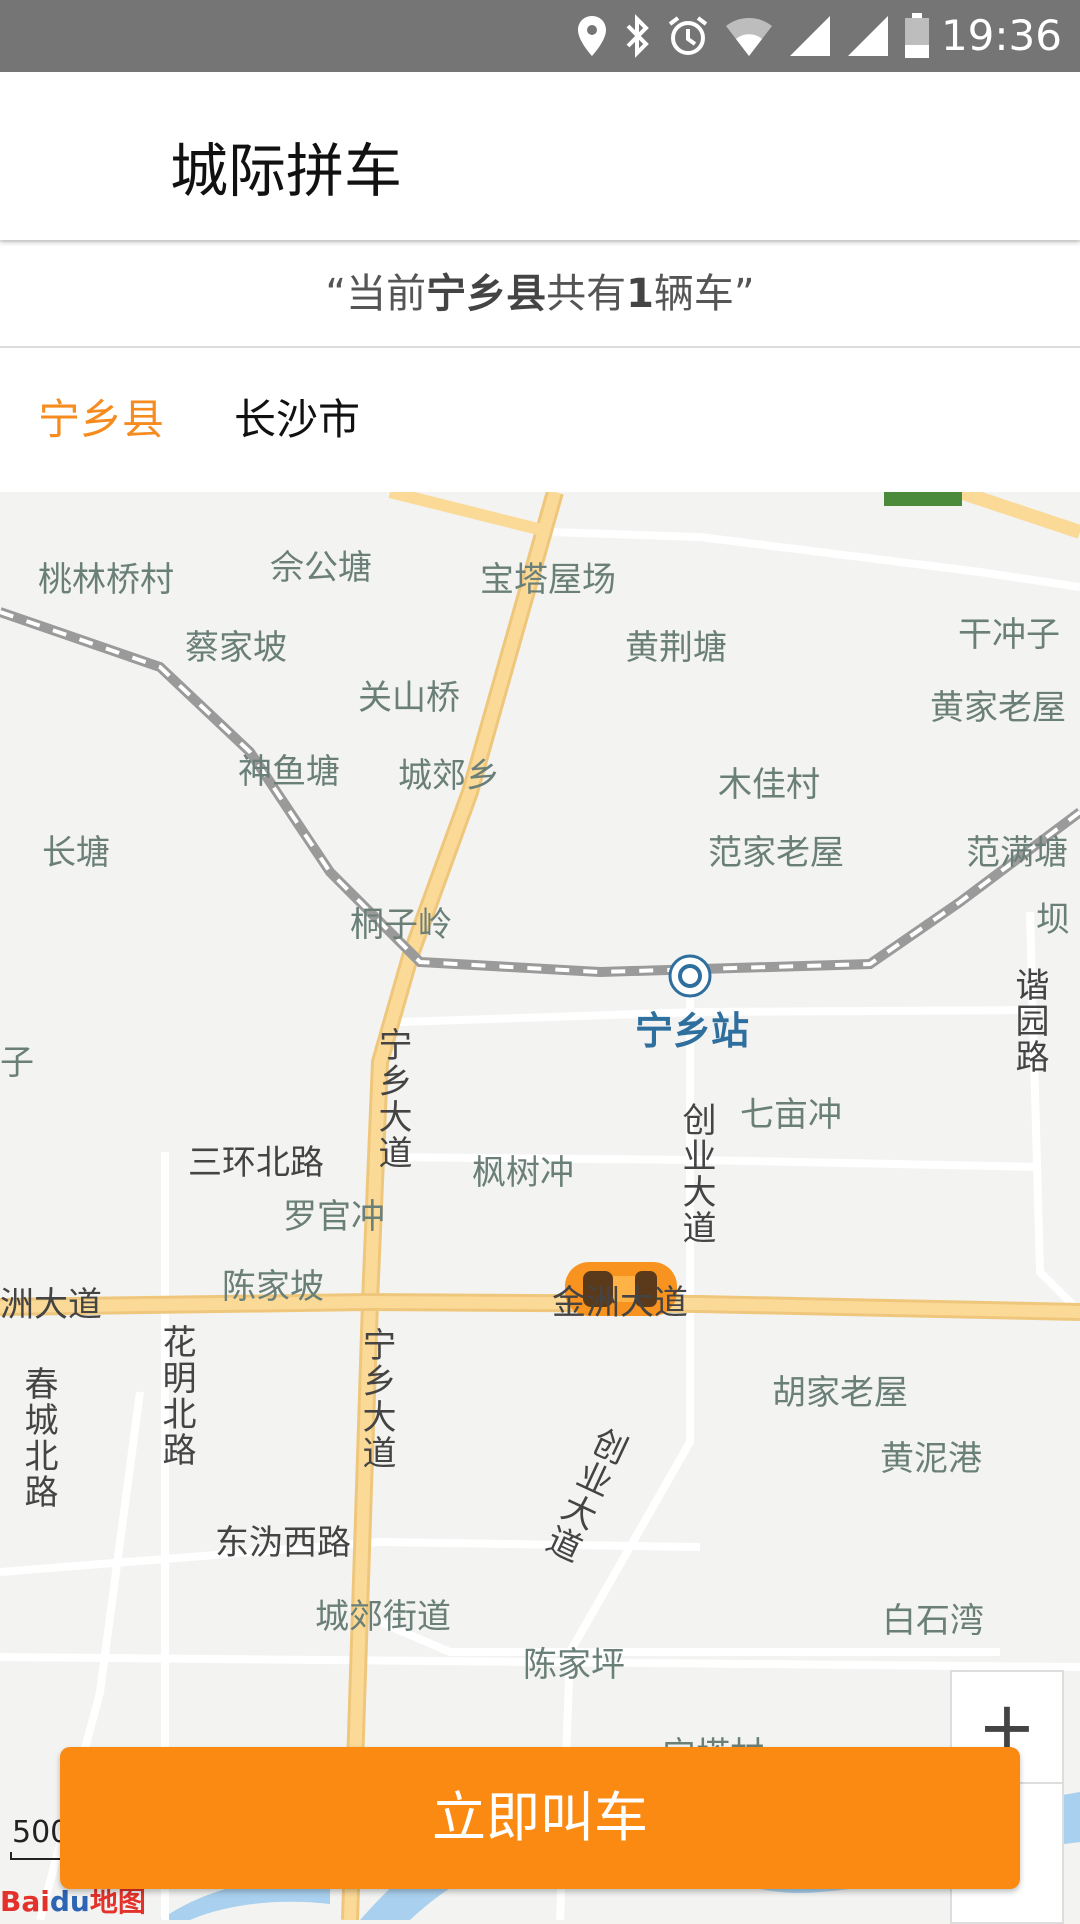 The image size is (1080, 1924). What do you see at coordinates (769, 785) in the screenshot?
I see `place-label: 木佳村` at bounding box center [769, 785].